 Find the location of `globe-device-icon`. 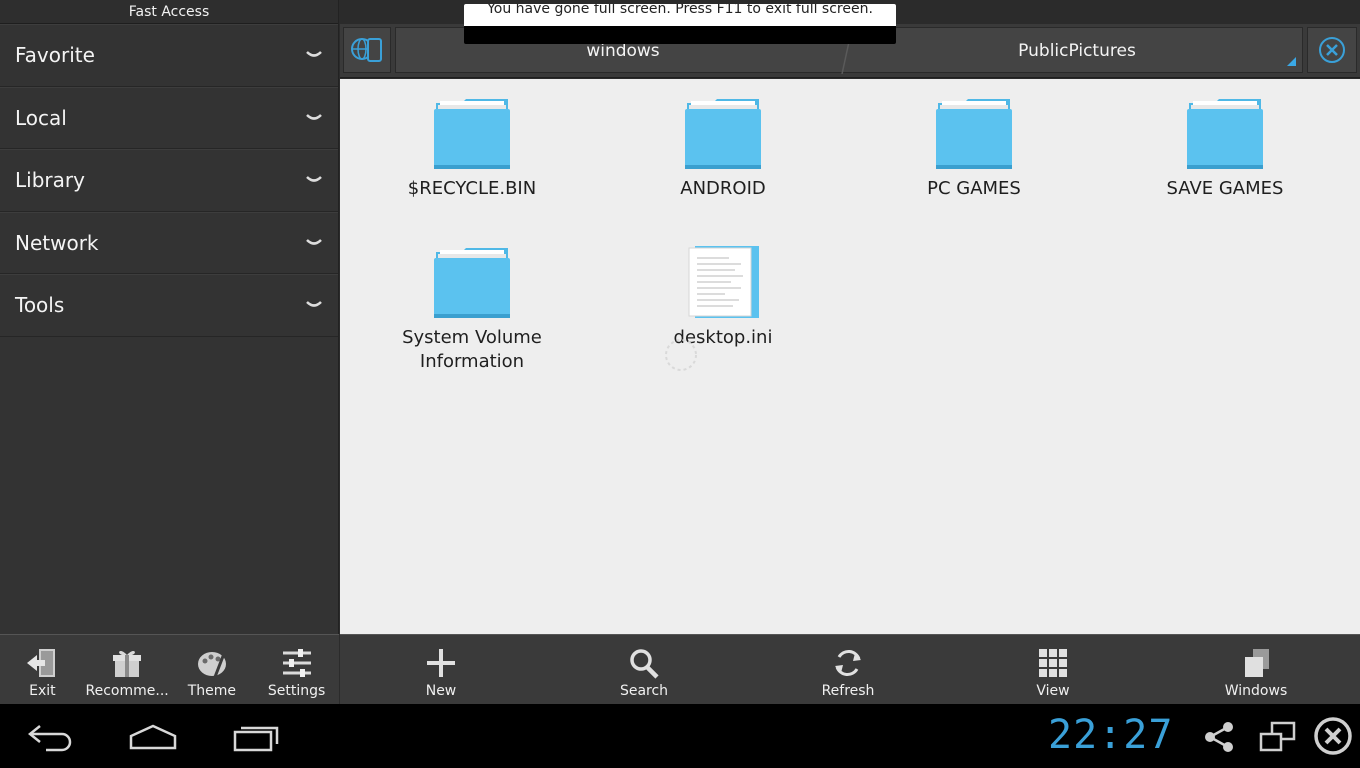

globe-device-icon is located at coordinates (366, 50).